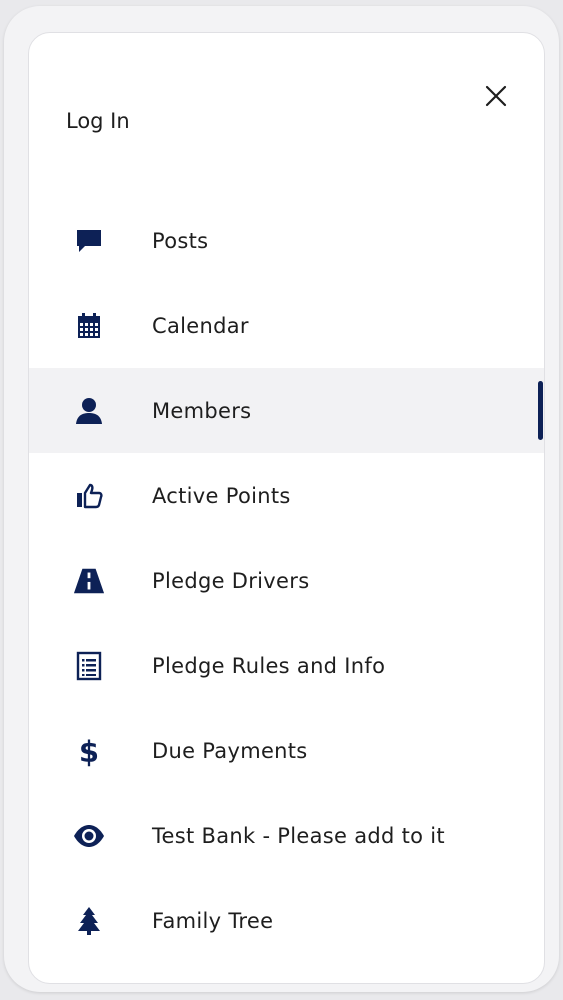 This screenshot has height=1000, width=563. Describe the element at coordinates (230, 750) in the screenshot. I see `menu-item-label: Due Payments` at that location.